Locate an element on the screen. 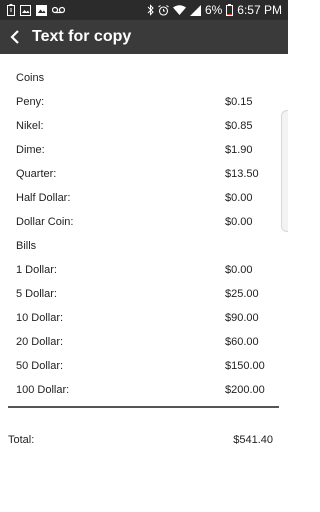  coin-row-half-dollar: Half Dollar: $0.00 is located at coordinates (143, 198).